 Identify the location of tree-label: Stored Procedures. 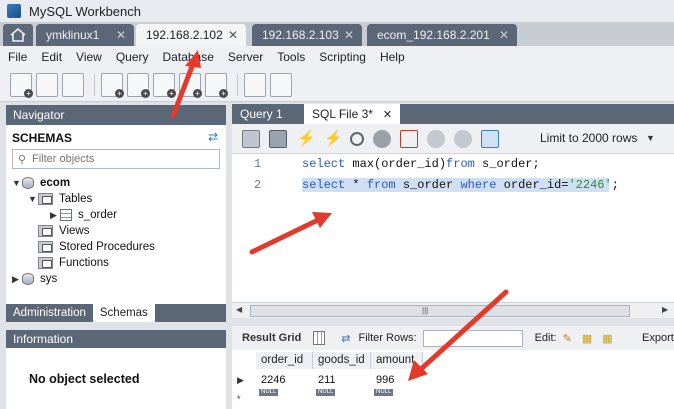
(107, 247).